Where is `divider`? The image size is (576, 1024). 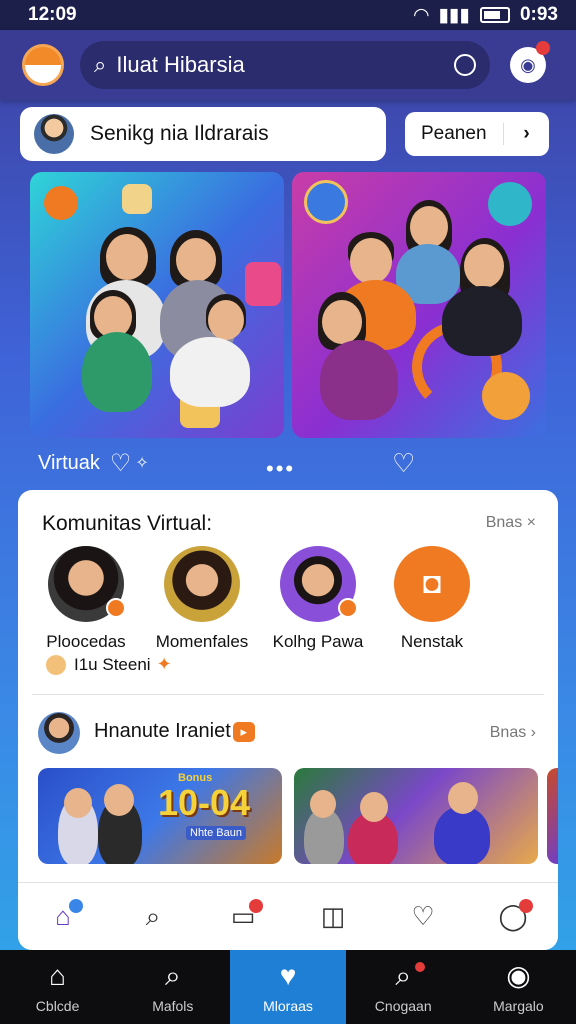
divider is located at coordinates (288, 694).